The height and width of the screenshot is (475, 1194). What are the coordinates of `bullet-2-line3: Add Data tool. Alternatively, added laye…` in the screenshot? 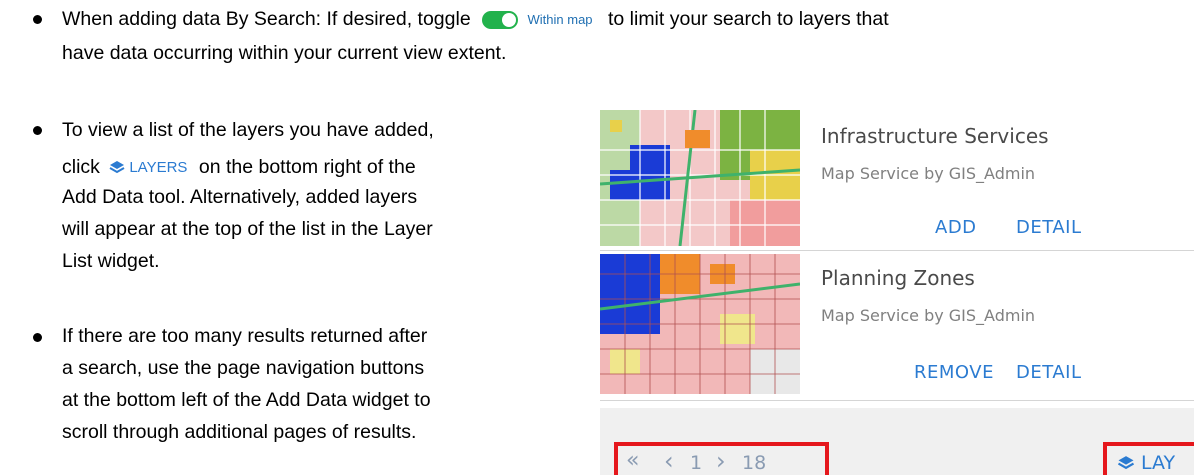 It's located at (240, 197).